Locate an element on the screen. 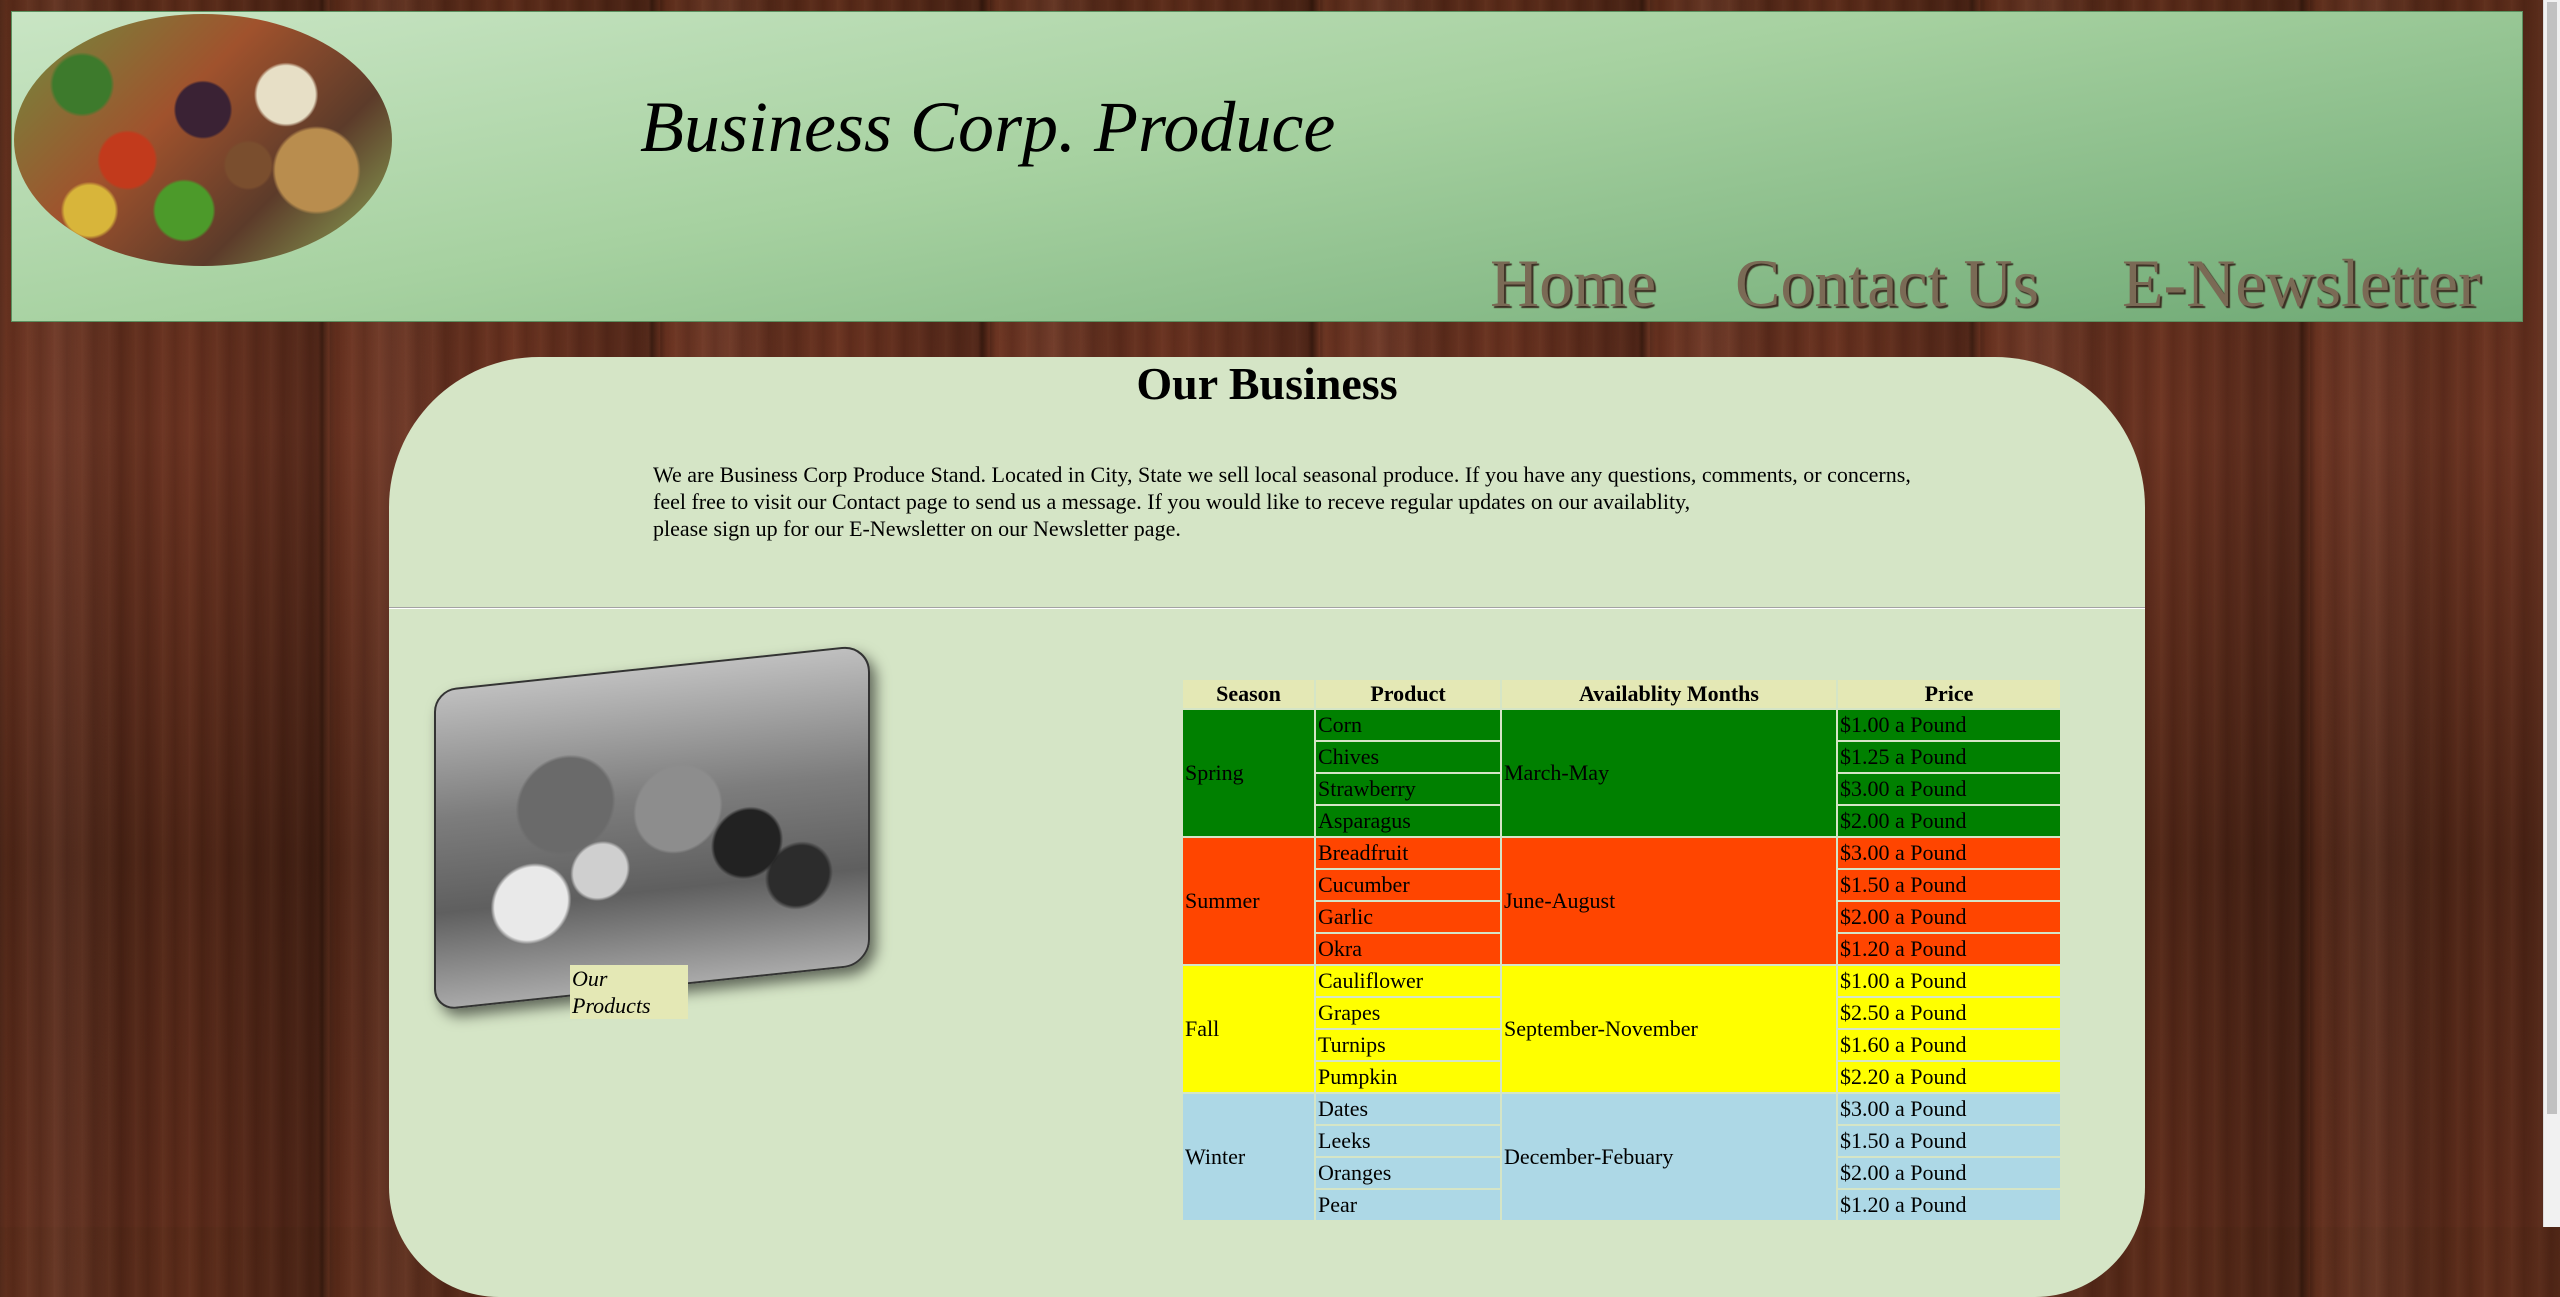  months-cell: September-November is located at coordinates (1669, 1029).